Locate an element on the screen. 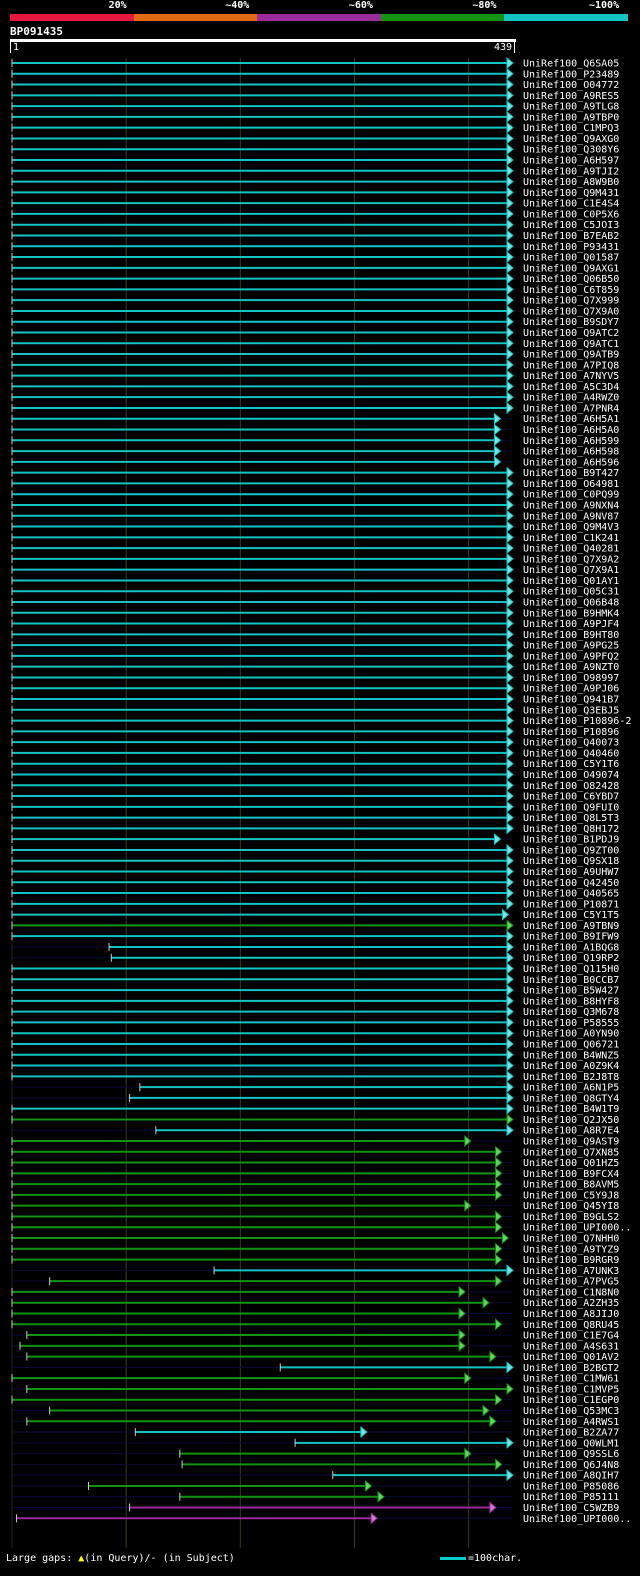 This screenshot has height=1576, width=640. hit-row: UniRef100_A5C3D4 is located at coordinates (315, 386).